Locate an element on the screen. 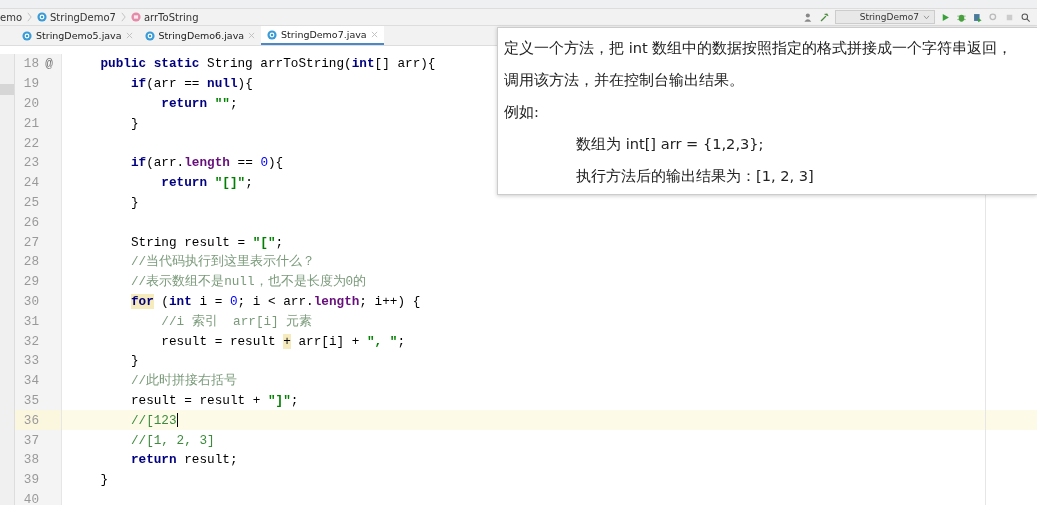 The image size is (1037, 505). line-number: 22 is located at coordinates (30, 143).